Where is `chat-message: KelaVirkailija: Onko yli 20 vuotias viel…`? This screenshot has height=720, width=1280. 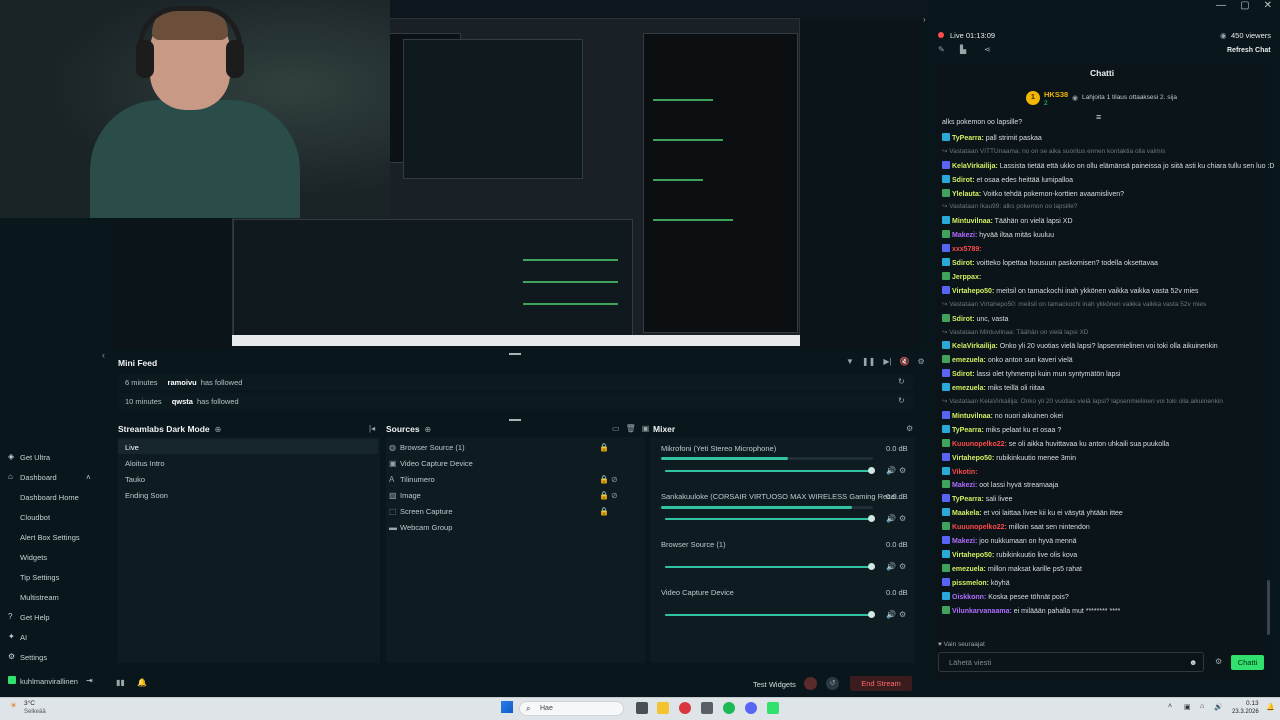
chat-message: KelaVirkailija: Onko yli 20 vuotias viel… is located at coordinates (1080, 345).